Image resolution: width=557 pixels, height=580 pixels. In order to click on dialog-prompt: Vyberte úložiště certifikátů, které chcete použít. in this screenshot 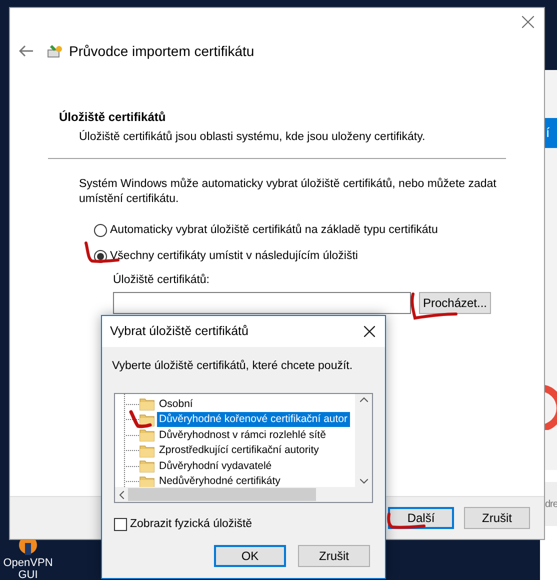, I will do `click(232, 366)`.